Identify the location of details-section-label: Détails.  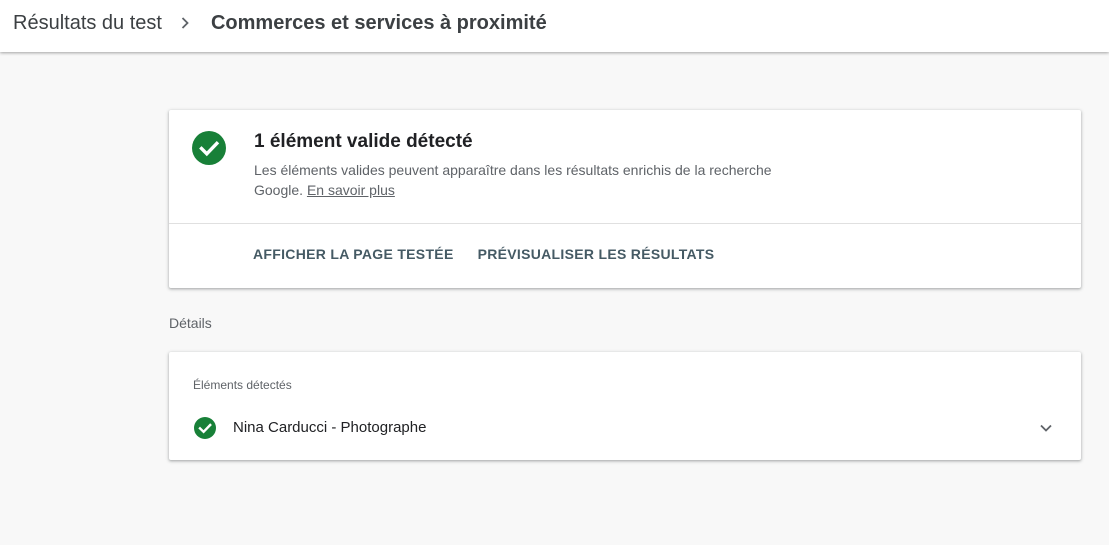
(190, 323).